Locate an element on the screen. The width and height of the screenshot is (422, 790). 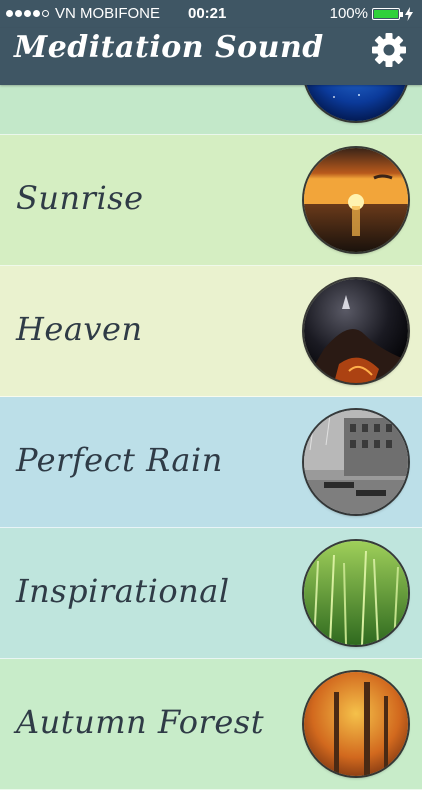
autumn-forest-image is located at coordinates (356, 724).